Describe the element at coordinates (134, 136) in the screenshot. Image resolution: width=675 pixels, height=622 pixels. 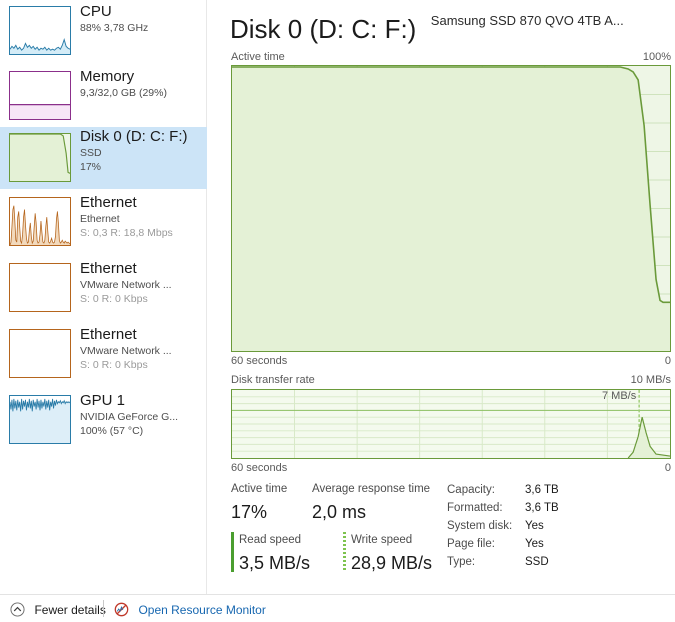
I see `disk-title: Disk 0 (D: C: F:)` at that location.